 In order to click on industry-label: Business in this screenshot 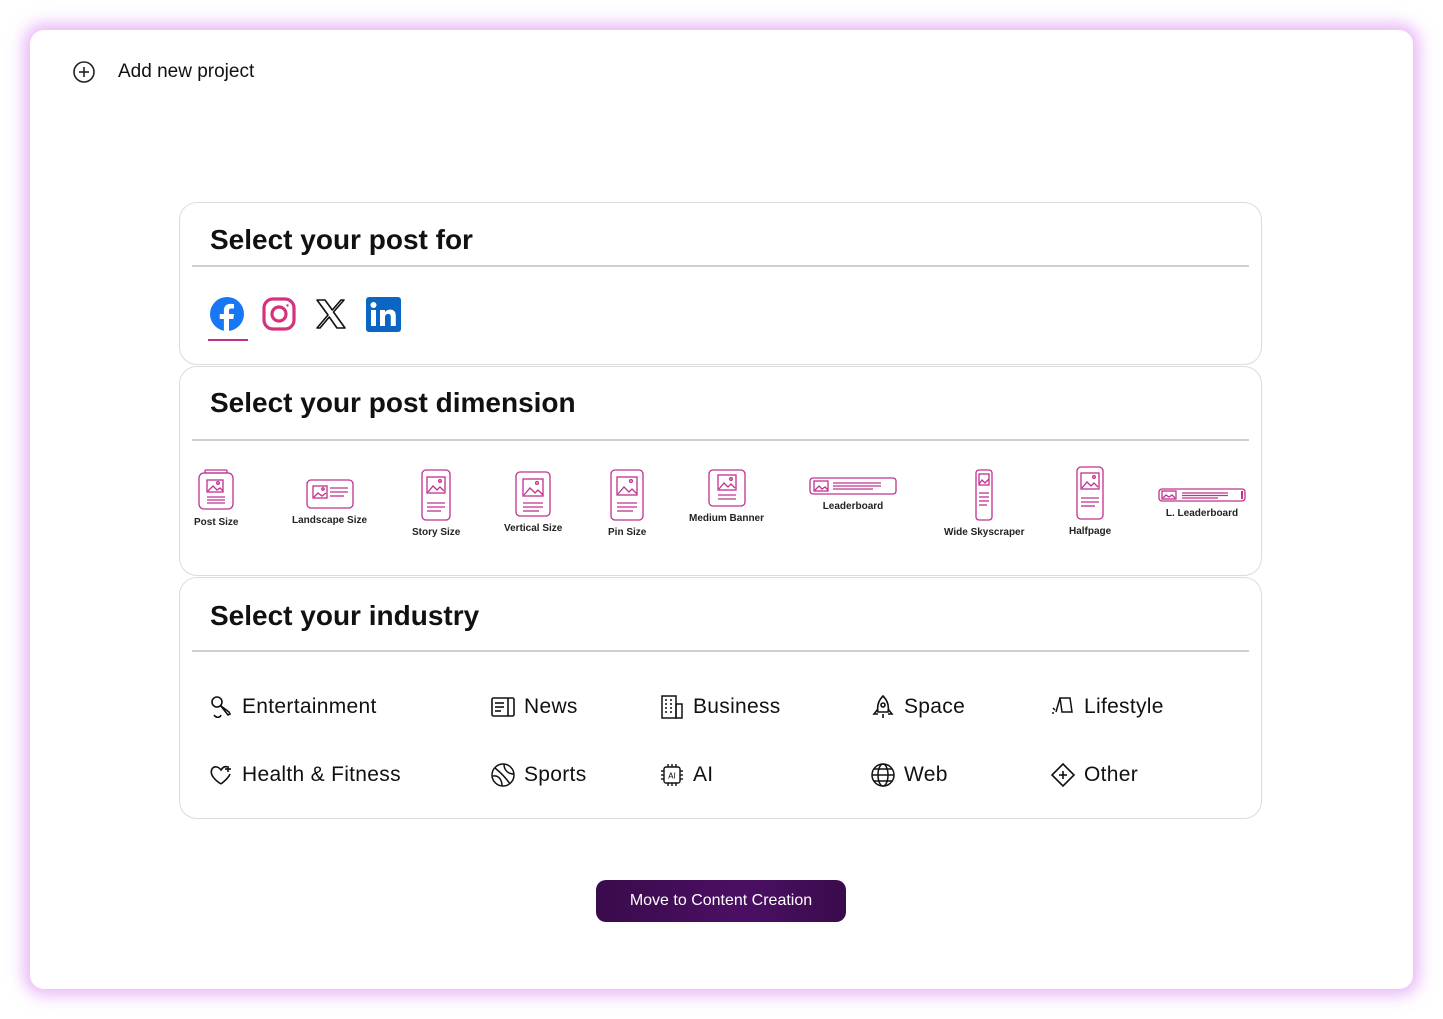, I will do `click(737, 706)`.